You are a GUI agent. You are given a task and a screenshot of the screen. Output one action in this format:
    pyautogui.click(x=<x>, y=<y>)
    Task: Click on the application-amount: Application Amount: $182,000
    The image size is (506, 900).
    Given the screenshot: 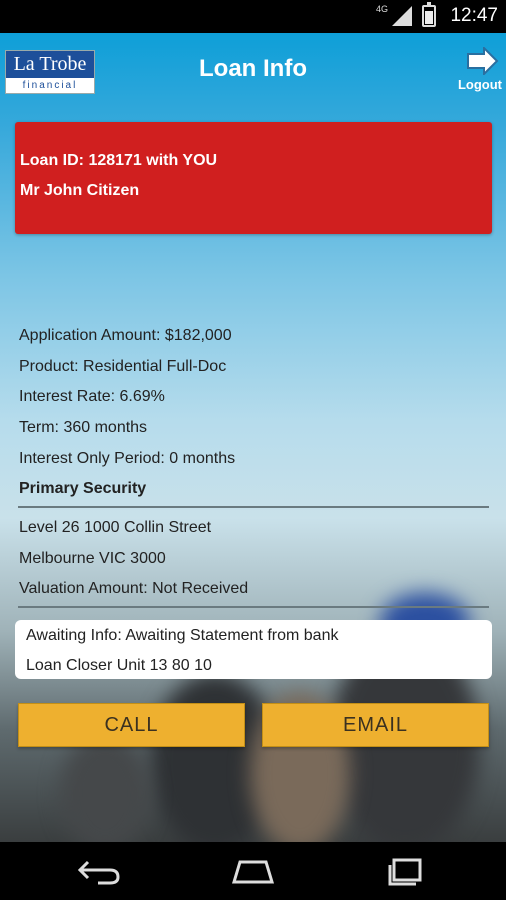 What is the action you would take?
    pyautogui.click(x=125, y=335)
    